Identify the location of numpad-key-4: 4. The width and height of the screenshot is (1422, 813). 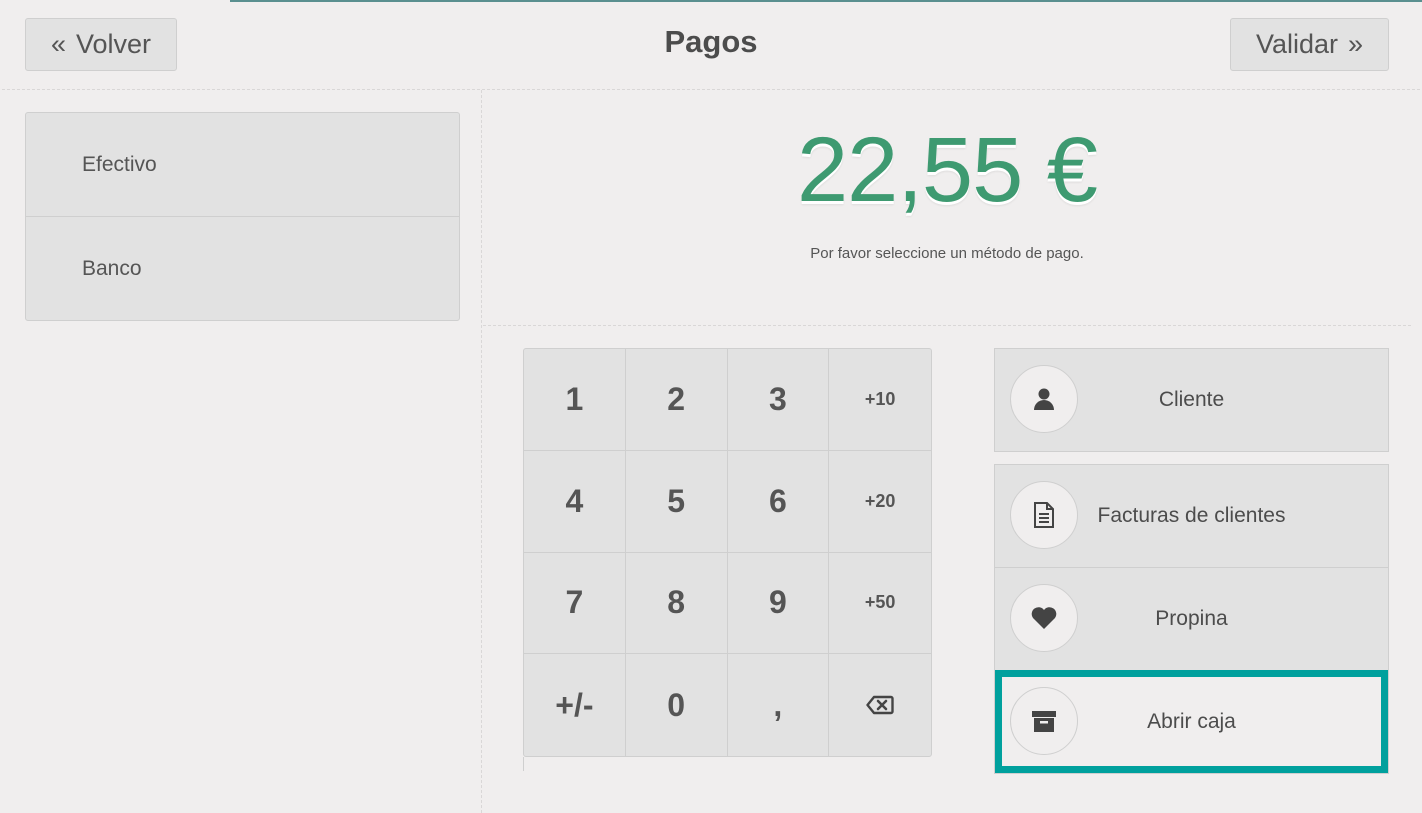
(575, 501).